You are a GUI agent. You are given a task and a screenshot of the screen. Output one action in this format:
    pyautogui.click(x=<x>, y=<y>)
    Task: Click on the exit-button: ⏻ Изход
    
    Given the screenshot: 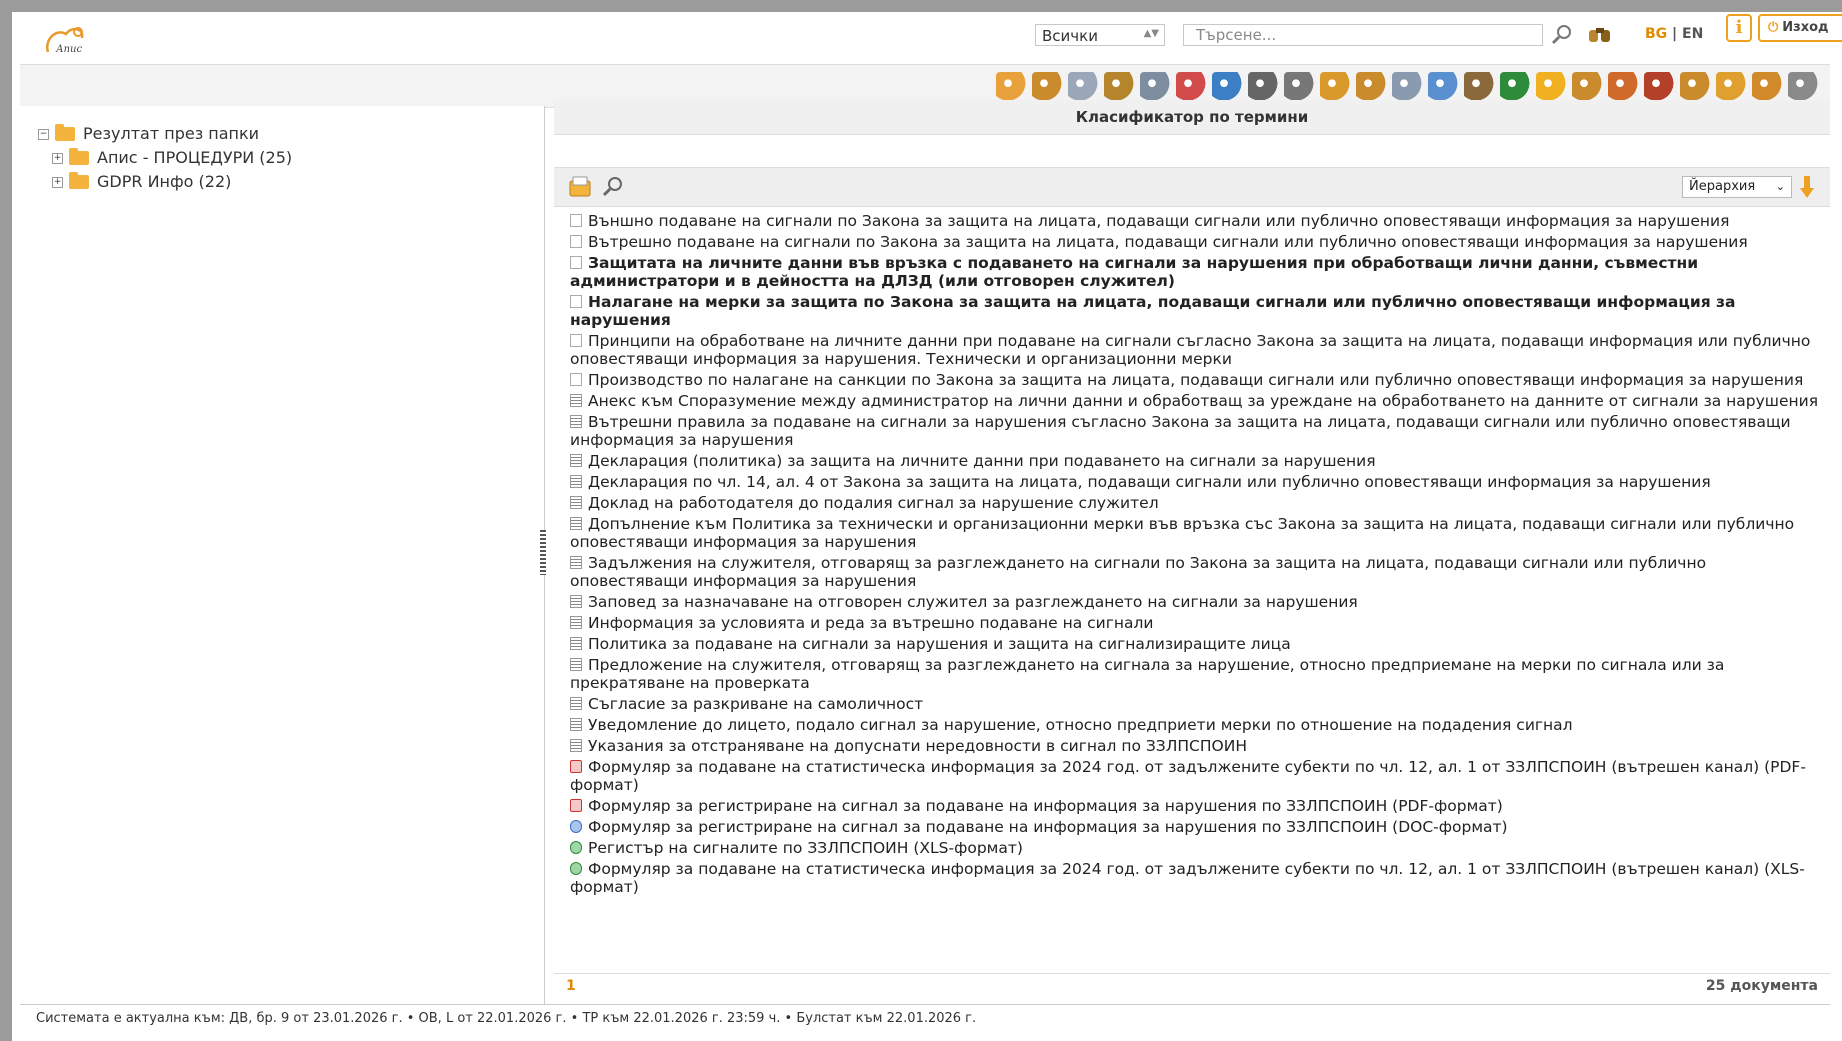 What is the action you would take?
    pyautogui.click(x=1800, y=28)
    